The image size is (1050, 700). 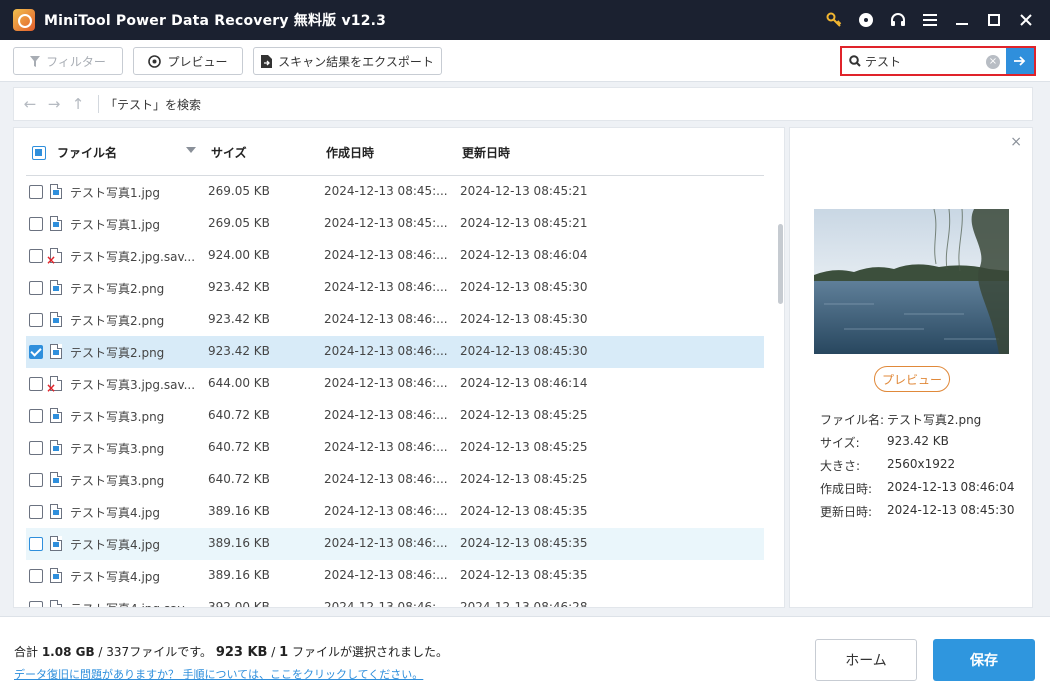 I want to click on search-submit-button, so click(x=1020, y=61).